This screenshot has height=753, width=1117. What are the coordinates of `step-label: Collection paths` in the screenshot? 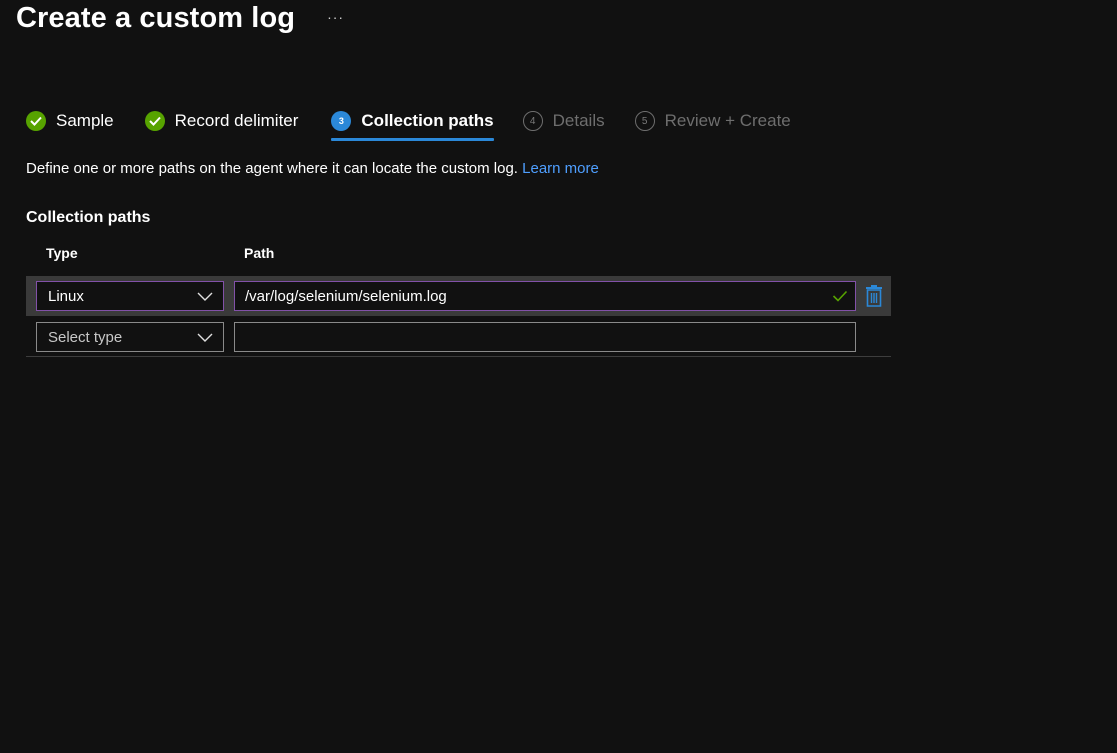 It's located at (427, 120).